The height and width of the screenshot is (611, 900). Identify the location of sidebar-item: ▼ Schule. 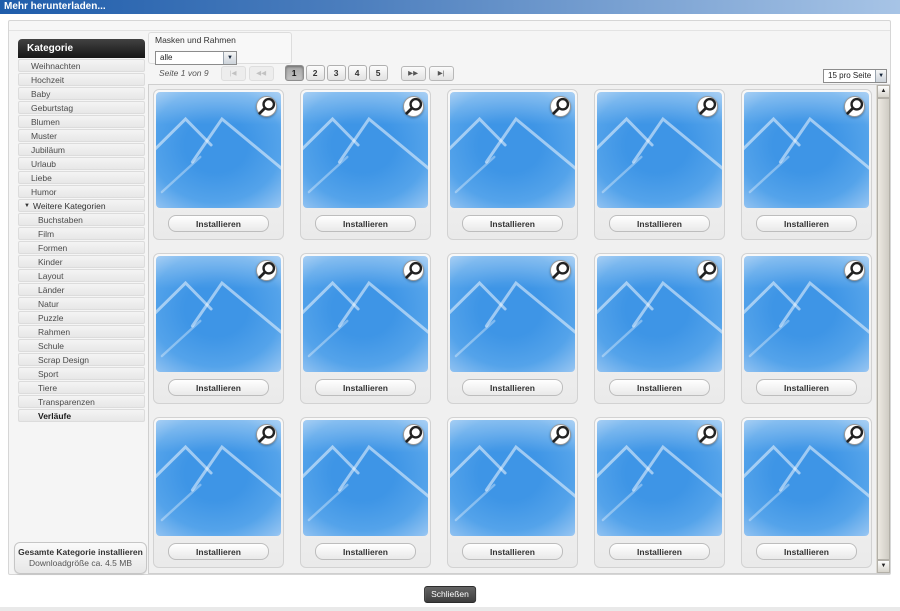
(81, 345).